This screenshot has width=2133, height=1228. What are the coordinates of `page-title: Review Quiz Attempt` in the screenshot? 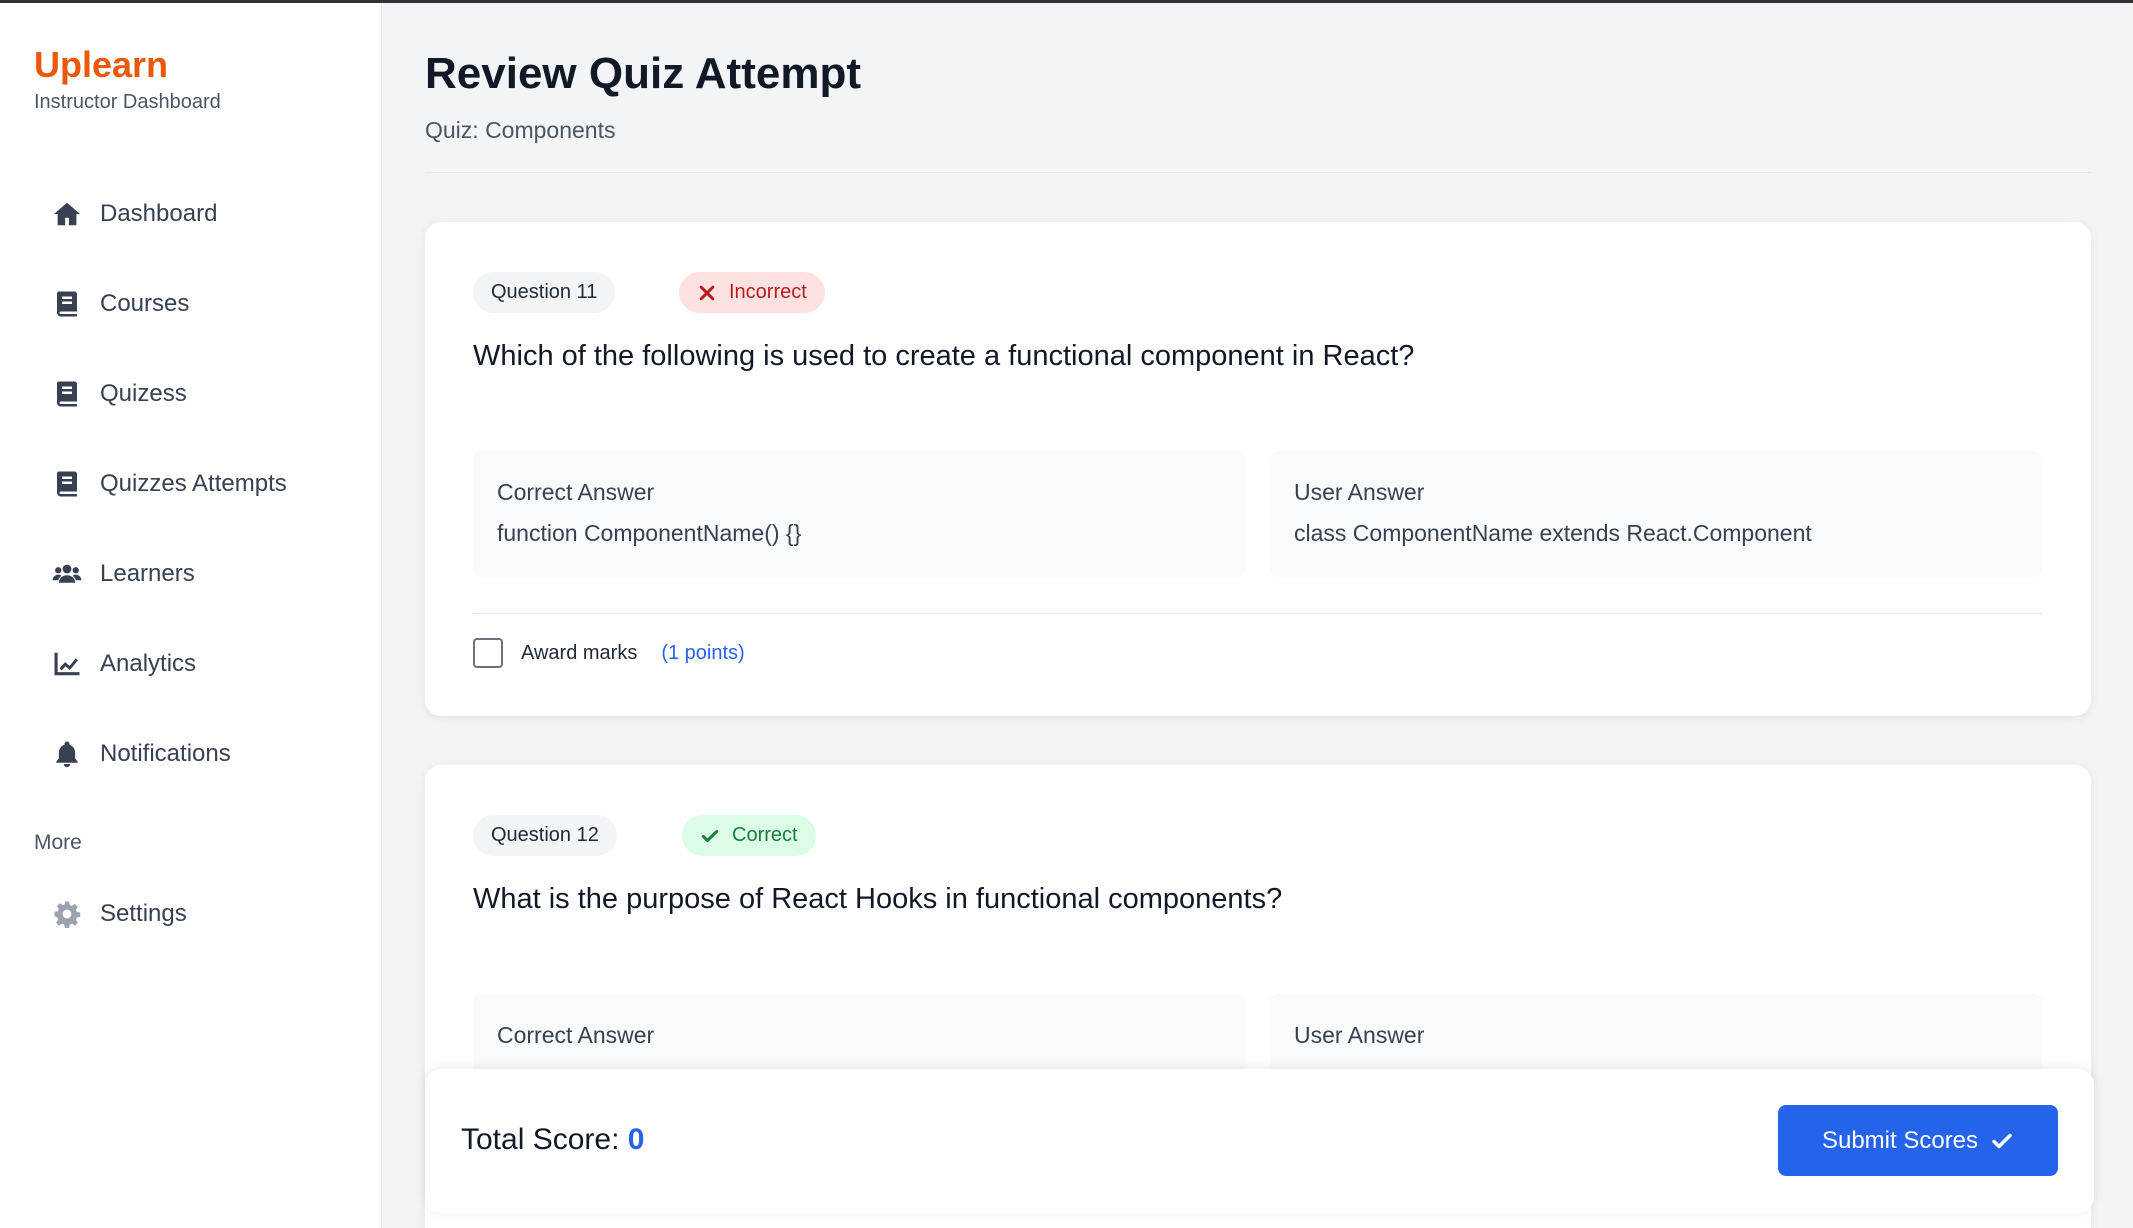 It's located at (643, 73).